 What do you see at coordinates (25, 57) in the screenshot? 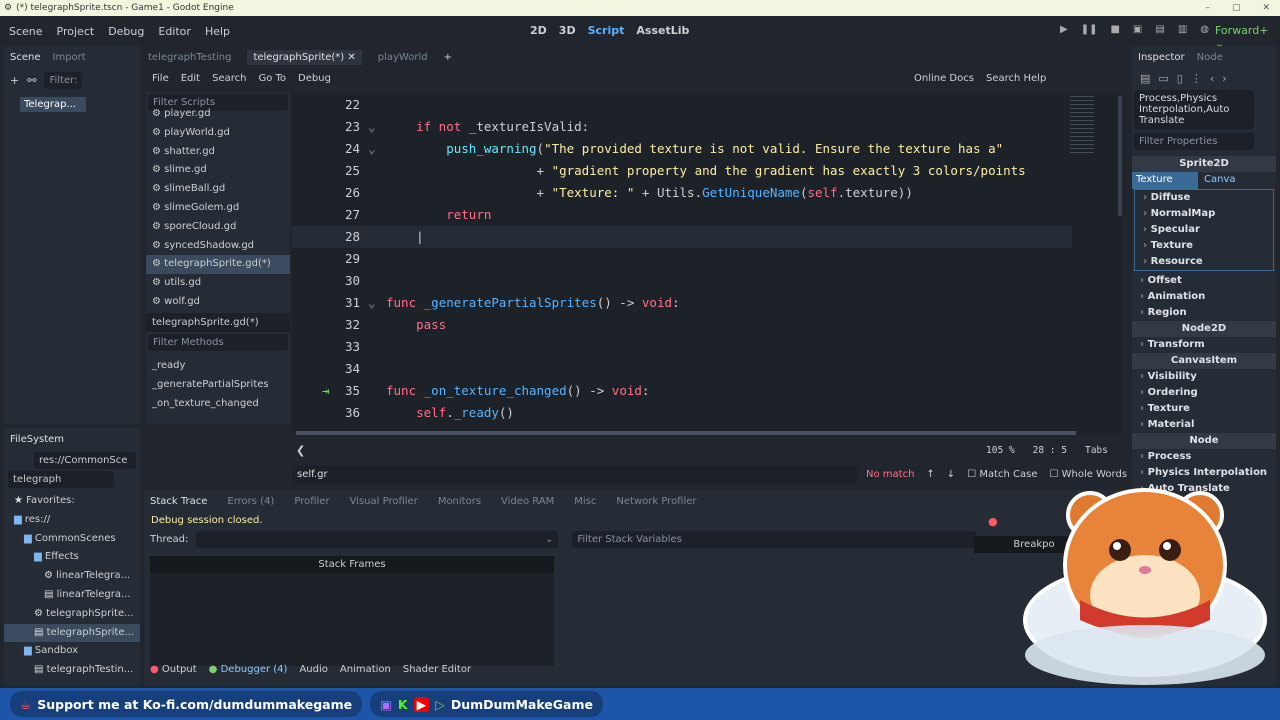
I see `tab-scene: Scene` at bounding box center [25, 57].